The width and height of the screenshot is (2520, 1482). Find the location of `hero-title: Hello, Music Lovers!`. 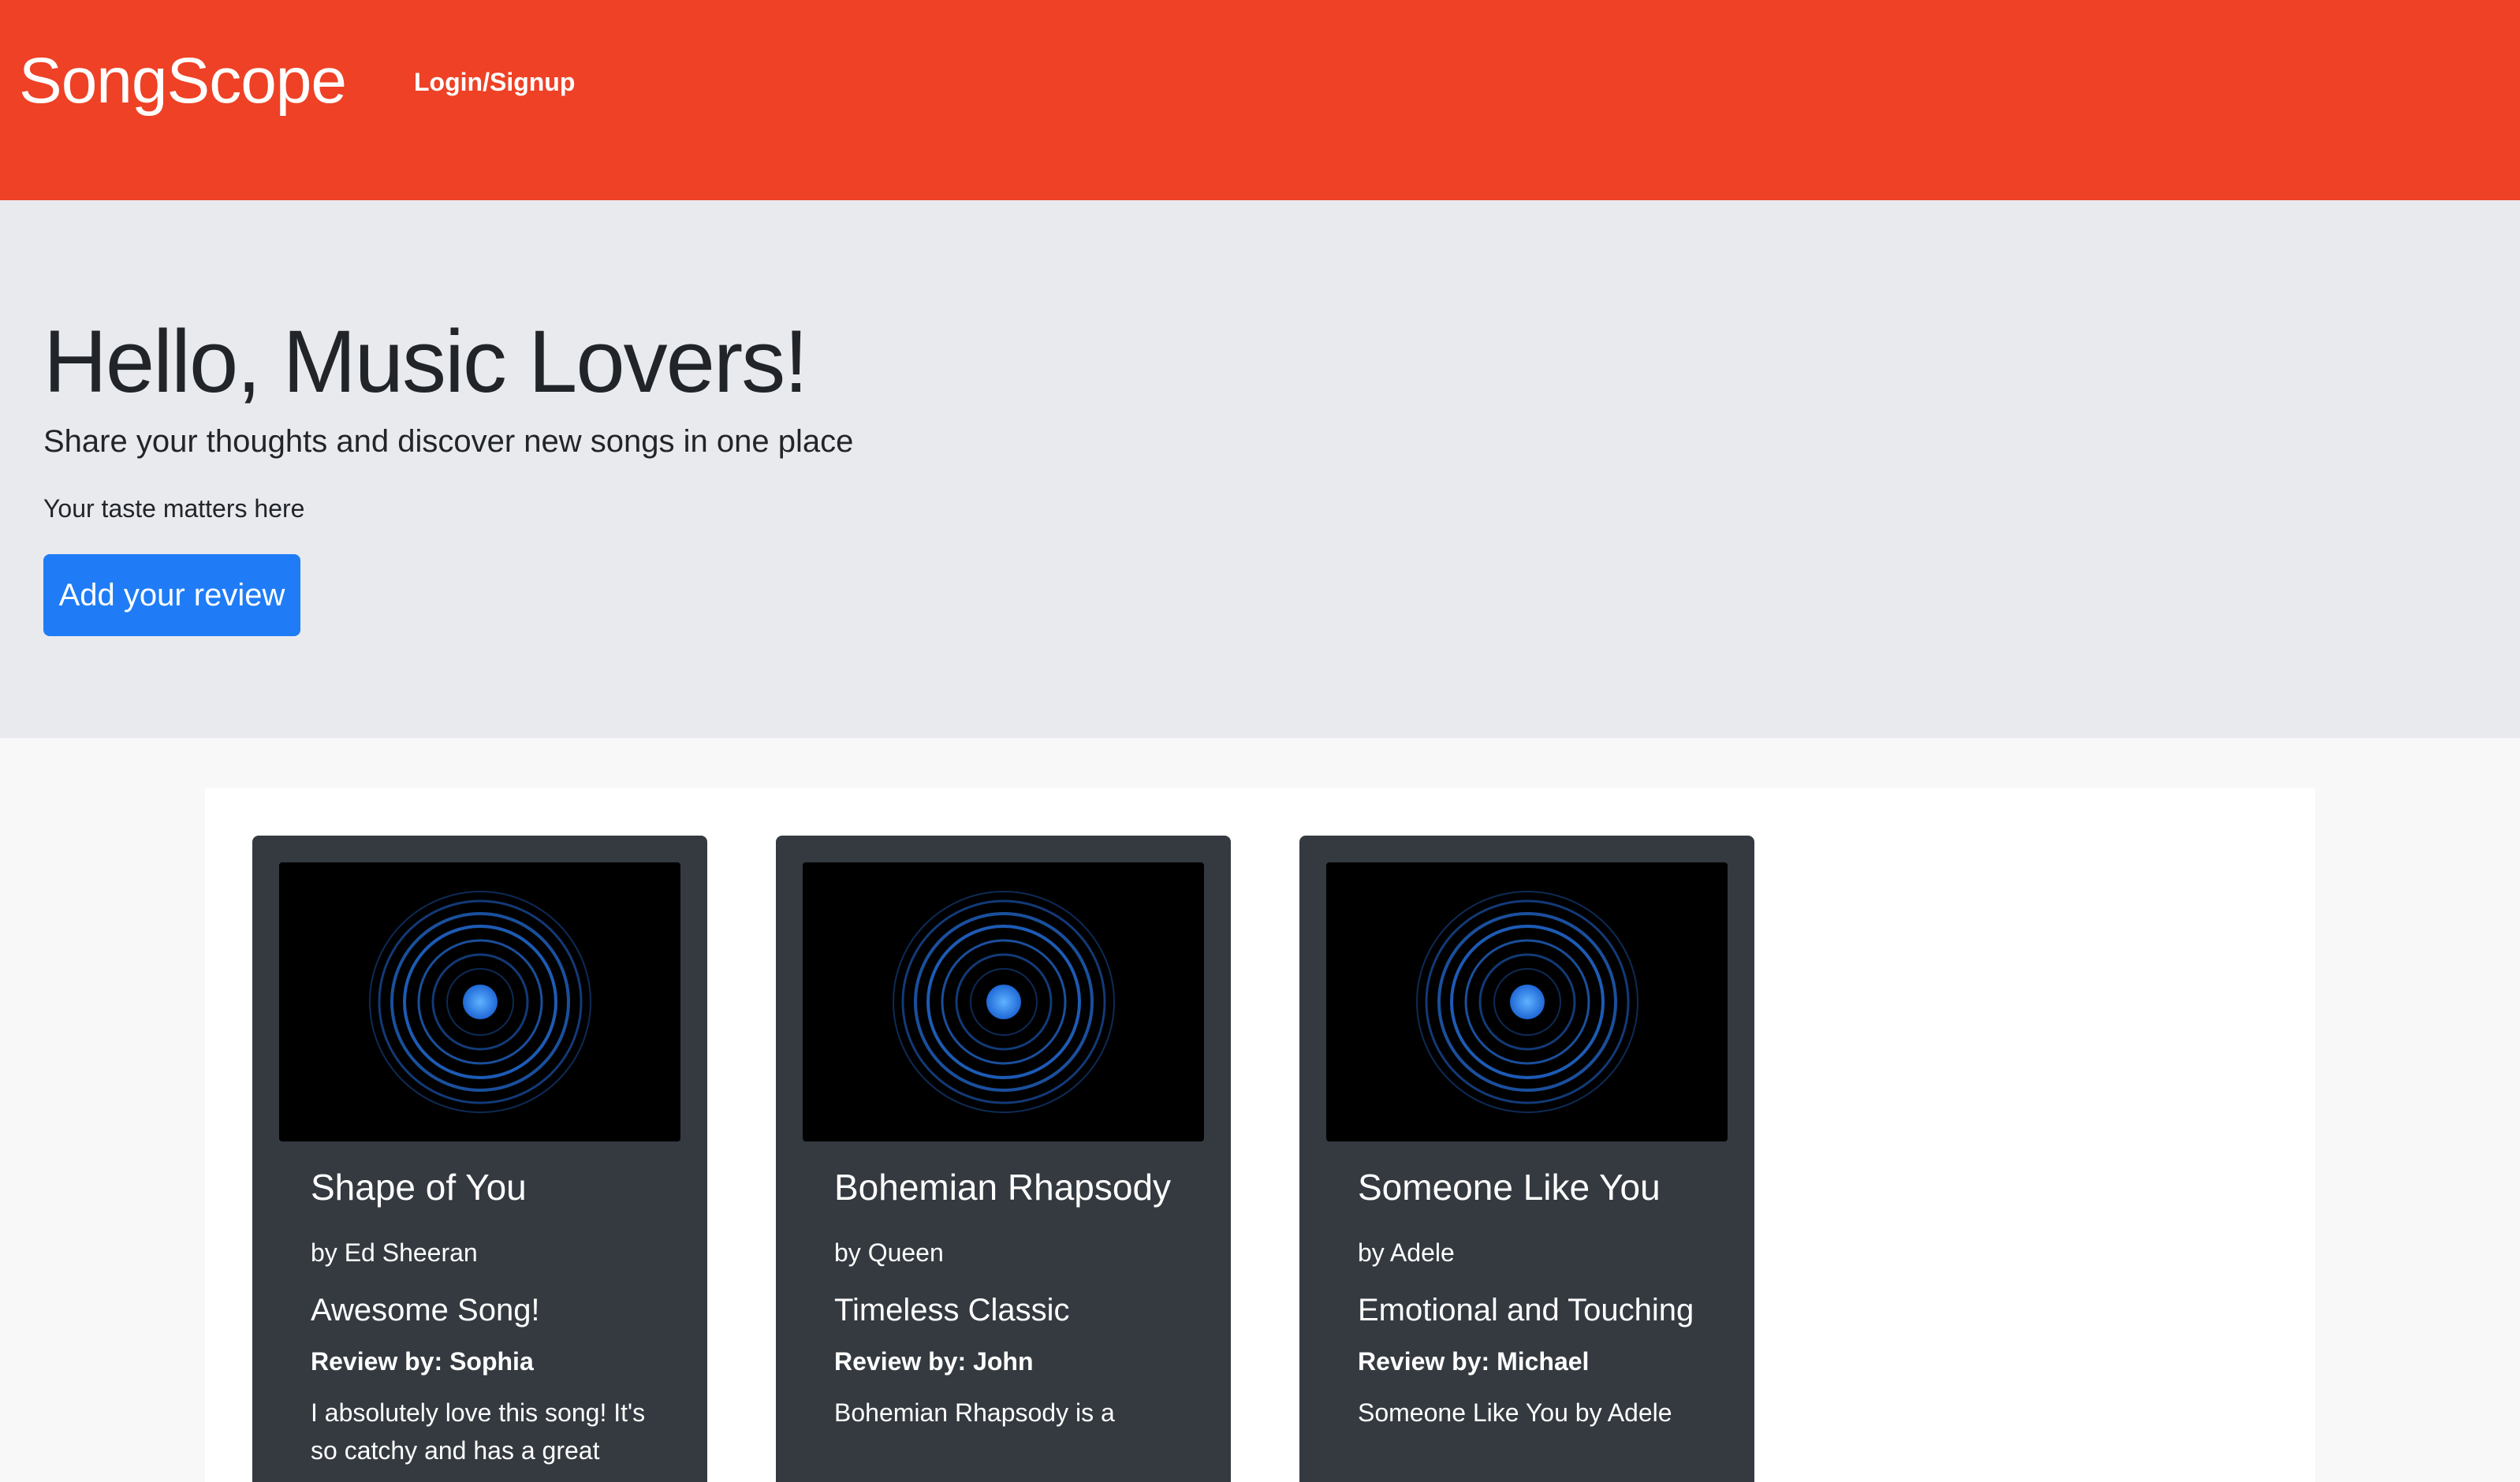

hero-title: Hello, Music Lovers! is located at coordinates (425, 361).